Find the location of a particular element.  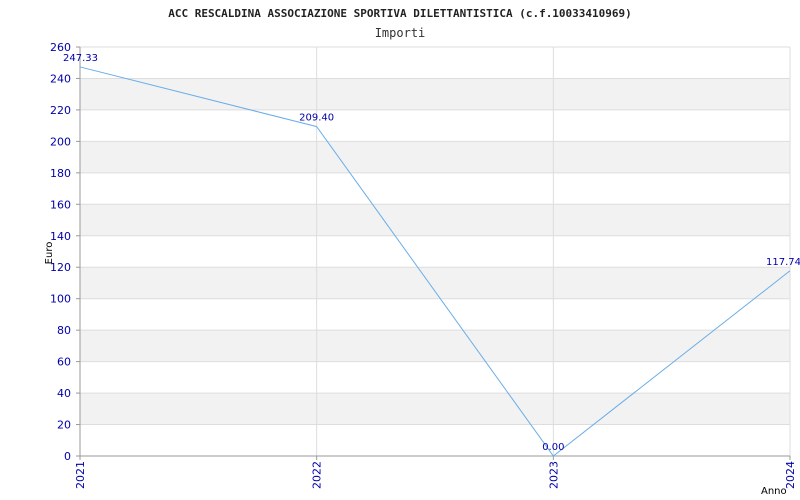

y-tick-label: 100 is located at coordinates (60, 299).